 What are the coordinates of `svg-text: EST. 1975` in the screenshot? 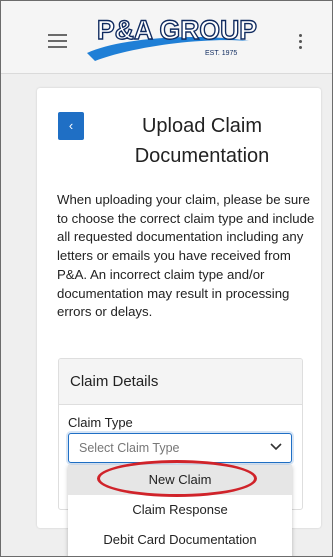 It's located at (221, 53).